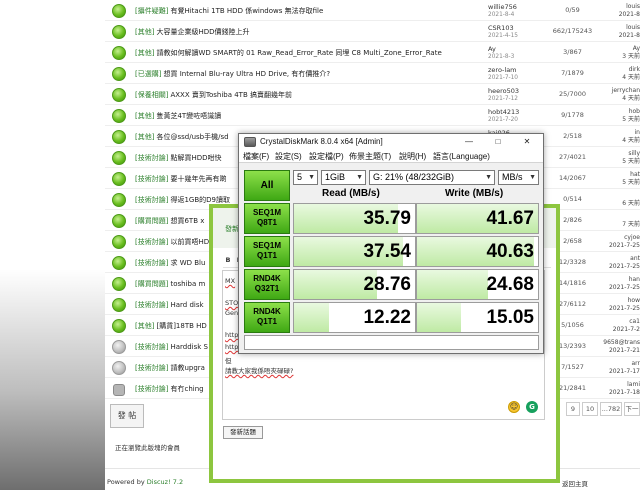 The image size is (640, 490). Describe the element at coordinates (151, 11) in the screenshot. I see `thread-category: [攝件疑難]` at that location.